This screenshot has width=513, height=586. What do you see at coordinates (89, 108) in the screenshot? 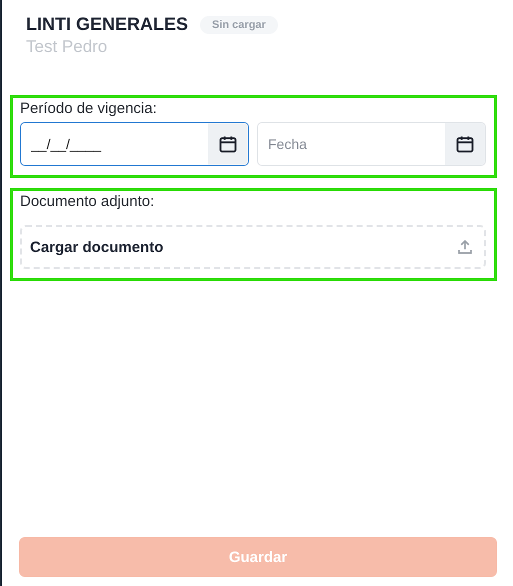
I see `section-label: Período de vigencia:` at bounding box center [89, 108].